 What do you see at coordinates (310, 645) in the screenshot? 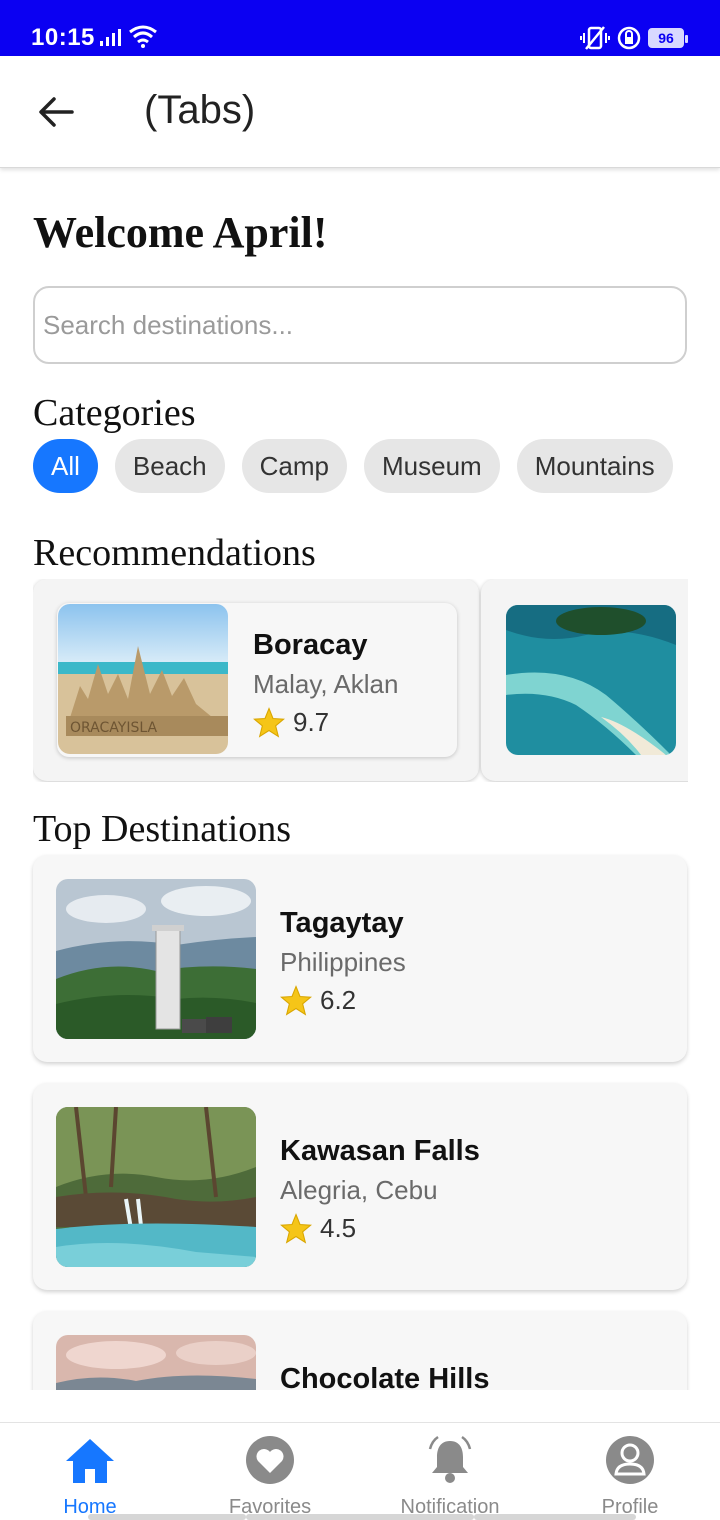
I see `recommendation-name: Boracay` at bounding box center [310, 645].